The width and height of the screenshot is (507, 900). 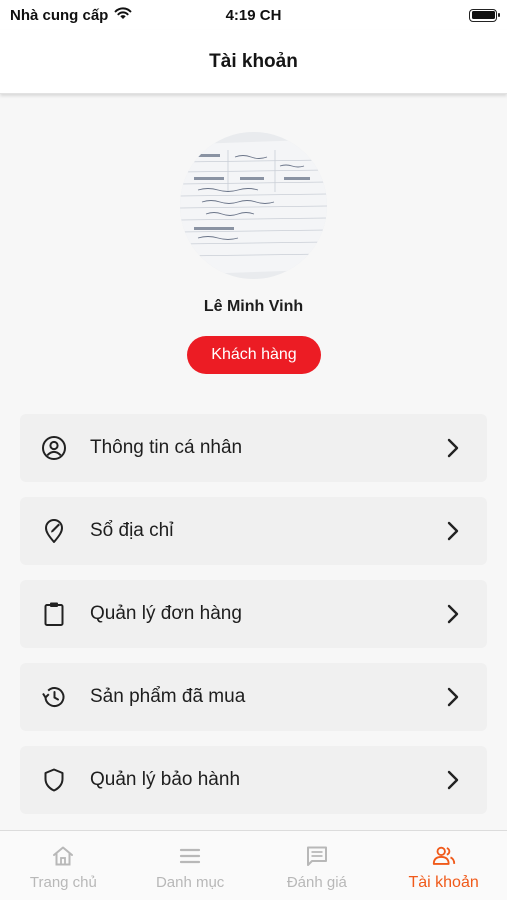 What do you see at coordinates (253, 531) in the screenshot?
I see `menu-item-address-book: Sổ địa chỉ` at bounding box center [253, 531].